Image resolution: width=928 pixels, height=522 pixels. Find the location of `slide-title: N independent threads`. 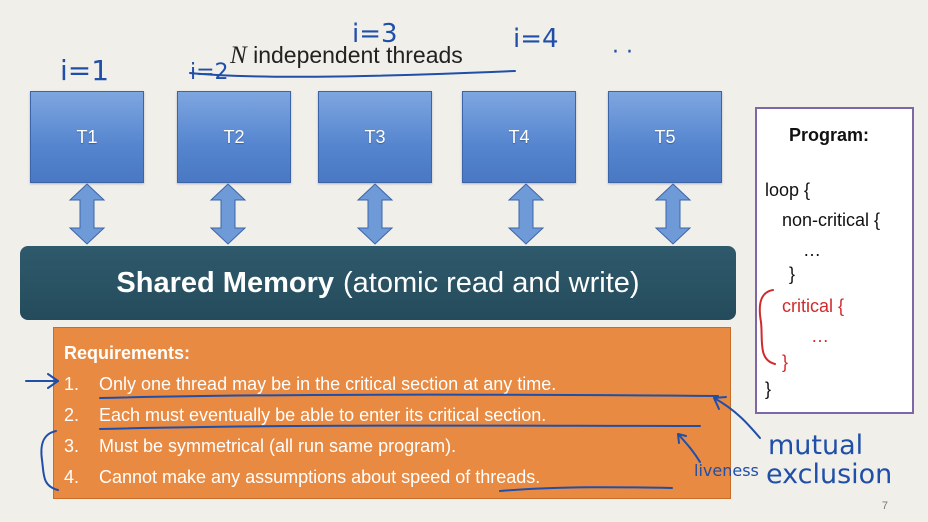

slide-title: N independent threads is located at coordinates (346, 56).